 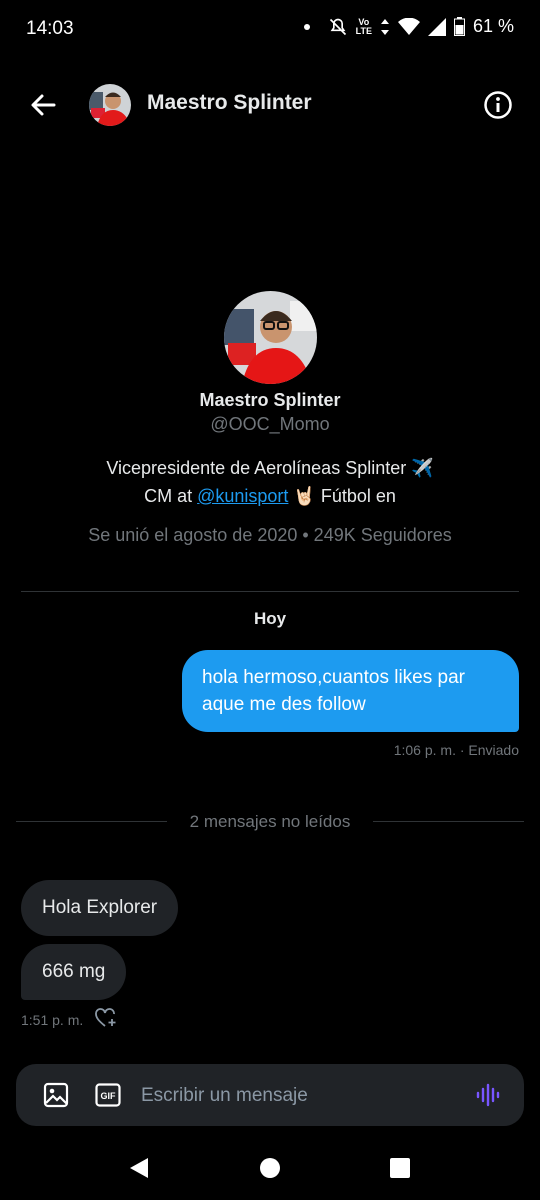 I want to click on profile-divider, so click(x=270, y=591).